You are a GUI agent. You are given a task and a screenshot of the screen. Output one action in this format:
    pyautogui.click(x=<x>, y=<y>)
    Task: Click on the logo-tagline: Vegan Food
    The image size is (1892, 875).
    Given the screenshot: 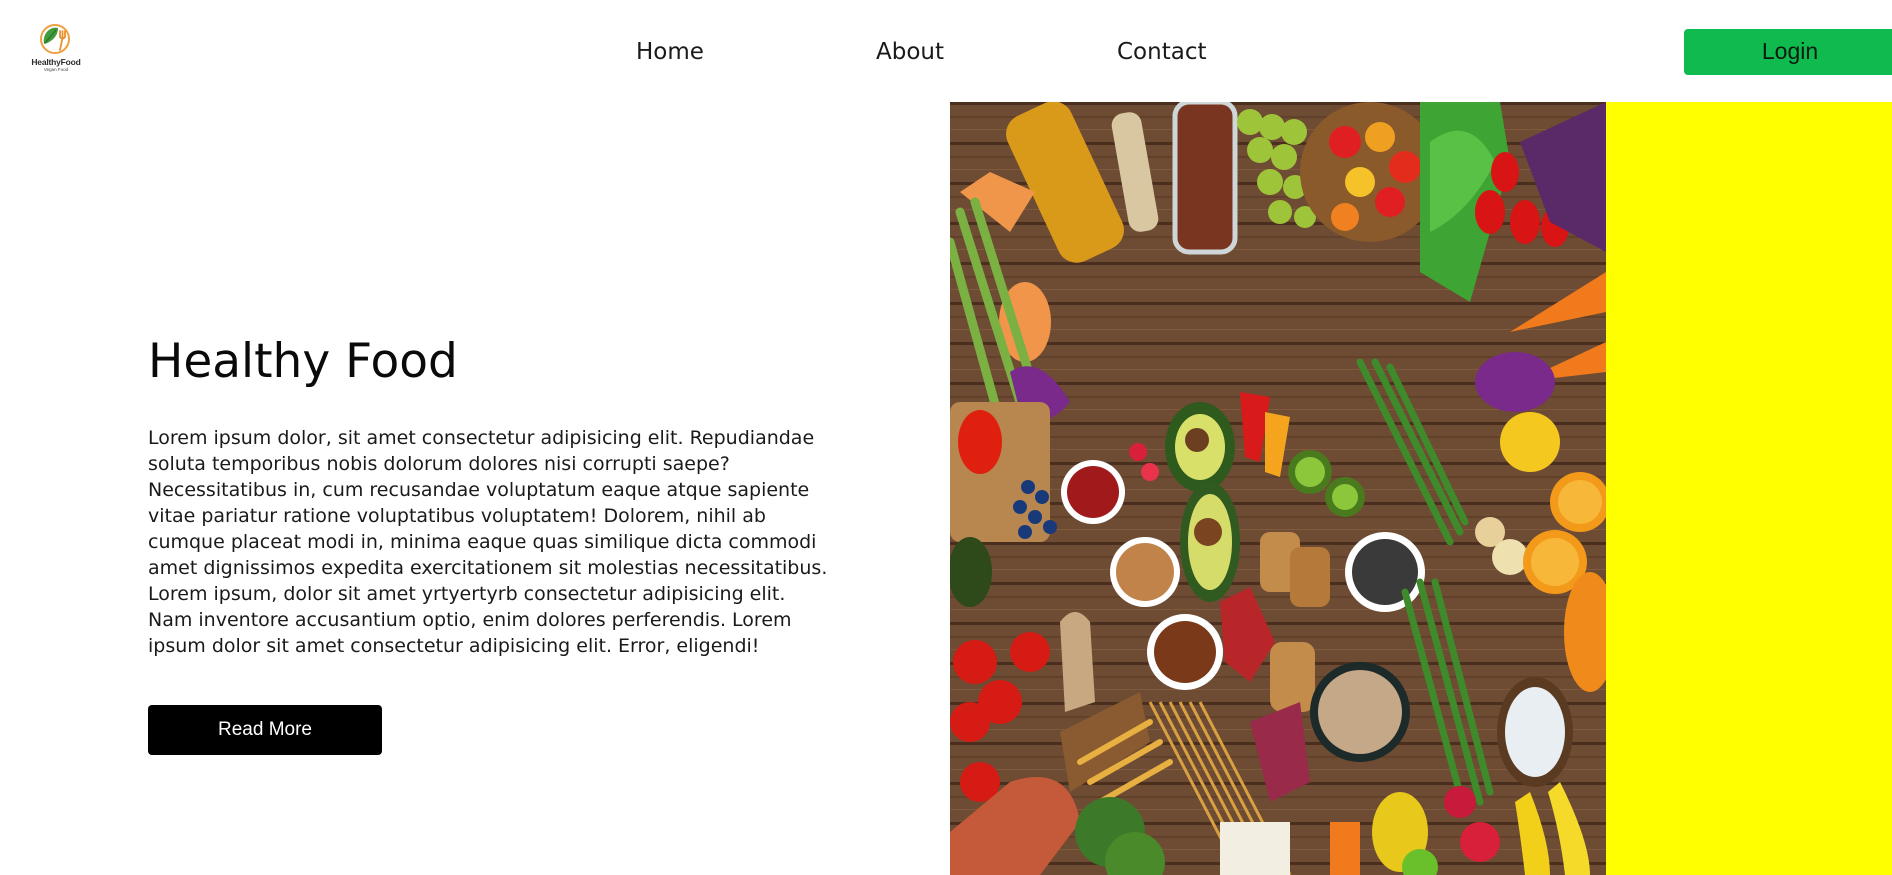 What is the action you would take?
    pyautogui.click(x=56, y=69)
    